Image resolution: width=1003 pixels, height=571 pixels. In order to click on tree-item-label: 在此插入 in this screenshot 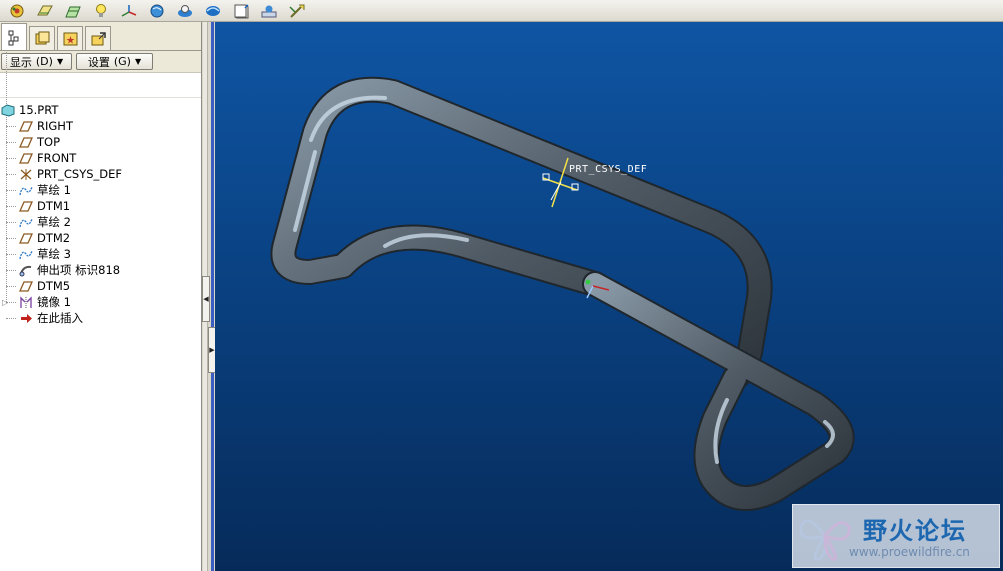, I will do `click(60, 318)`.